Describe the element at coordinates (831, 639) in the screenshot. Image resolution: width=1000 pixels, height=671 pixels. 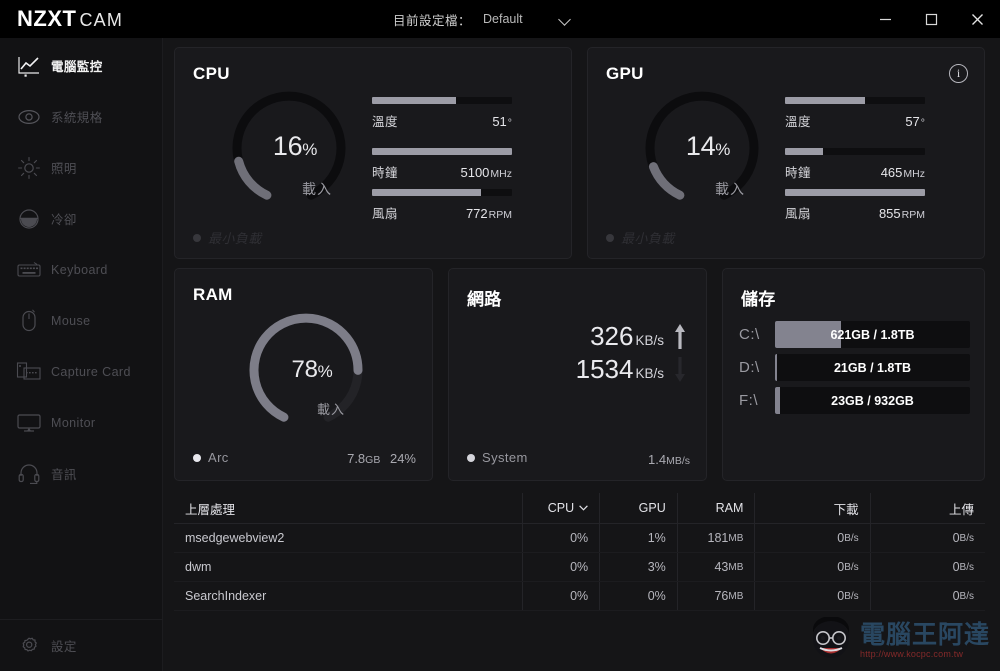
I see `mascot-face-icon` at that location.